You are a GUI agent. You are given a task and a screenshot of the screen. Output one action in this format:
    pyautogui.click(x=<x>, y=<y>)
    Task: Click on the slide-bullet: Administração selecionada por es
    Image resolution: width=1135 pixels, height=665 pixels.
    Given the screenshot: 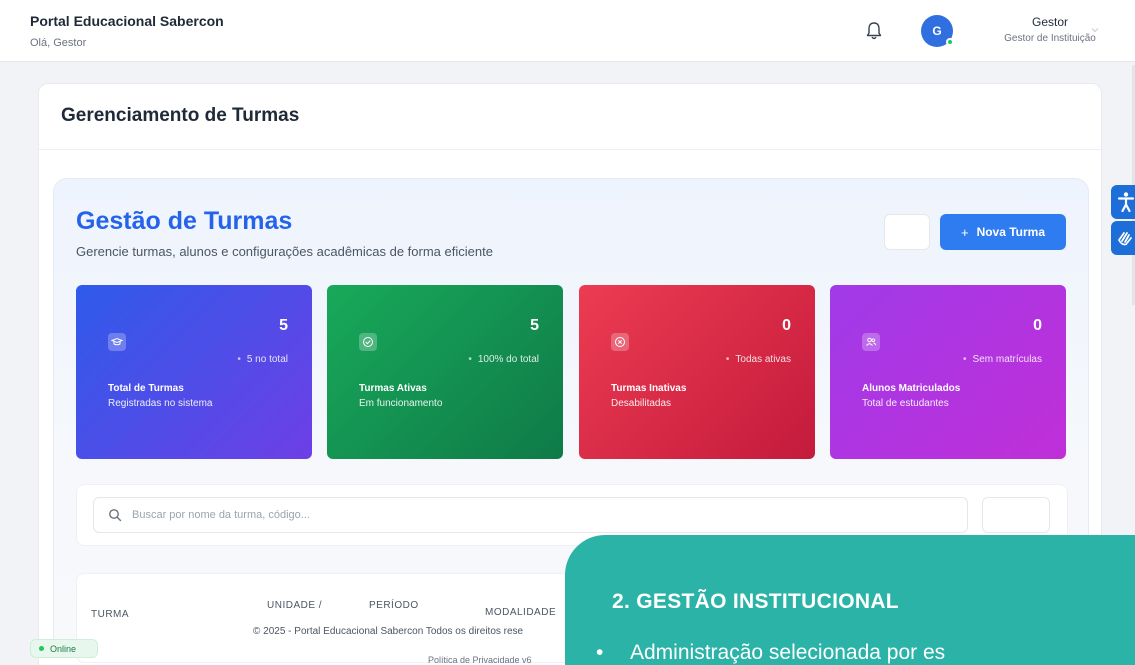 What is the action you would take?
    pyautogui.click(x=770, y=653)
    